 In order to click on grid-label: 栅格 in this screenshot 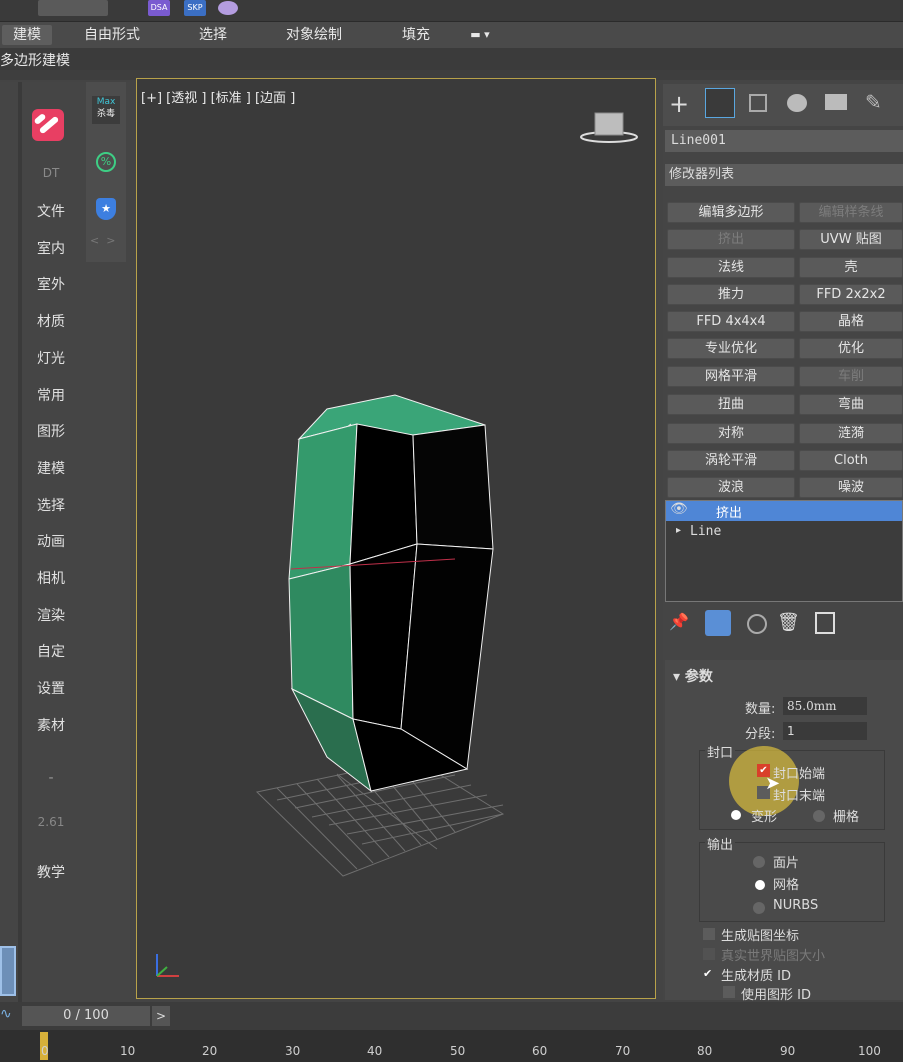, I will do `click(846, 815)`.